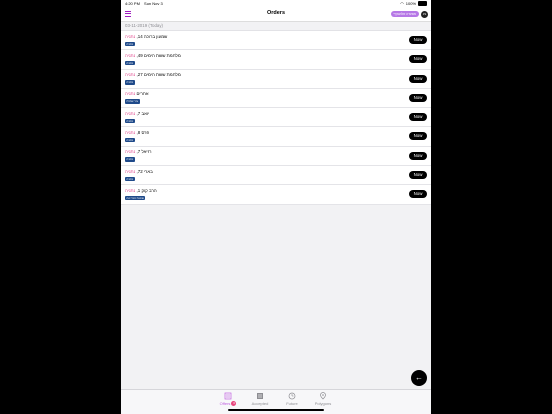  I want to click on order-address: רזיאל 7, נתניה, so click(138, 151).